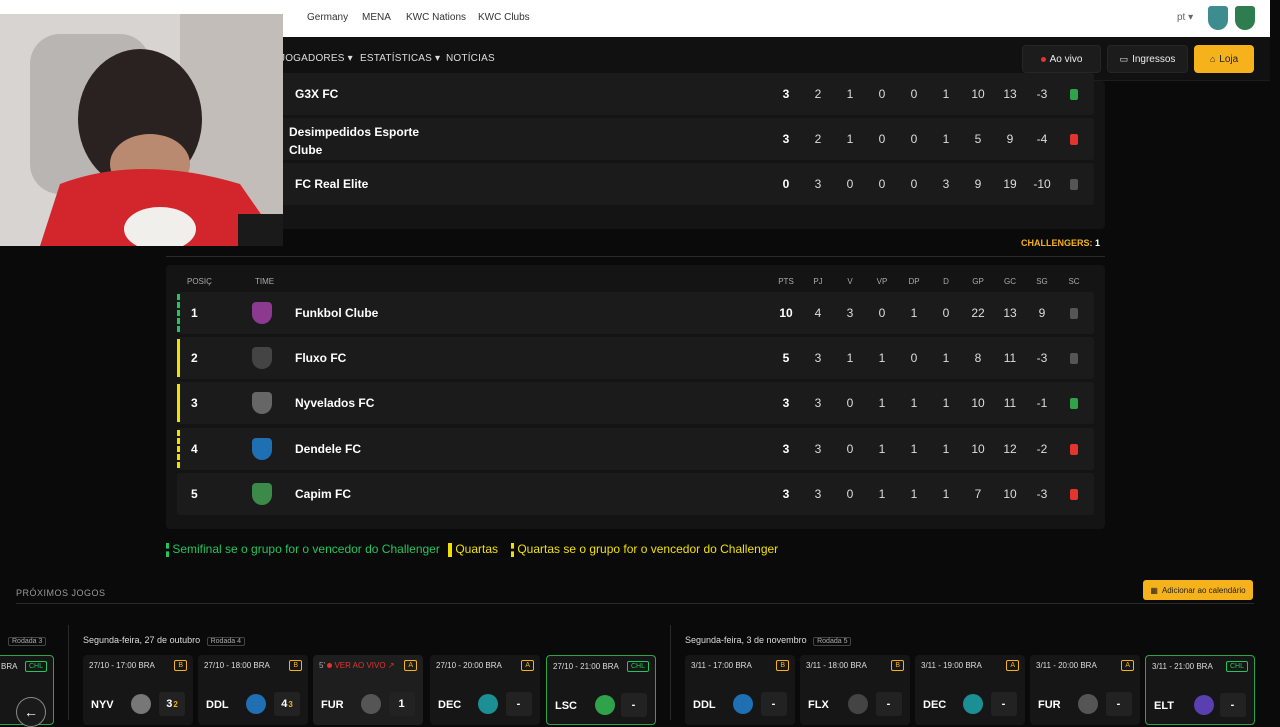  Describe the element at coordinates (832, 641) in the screenshot. I see `round-badge: Rodada 5` at that location.